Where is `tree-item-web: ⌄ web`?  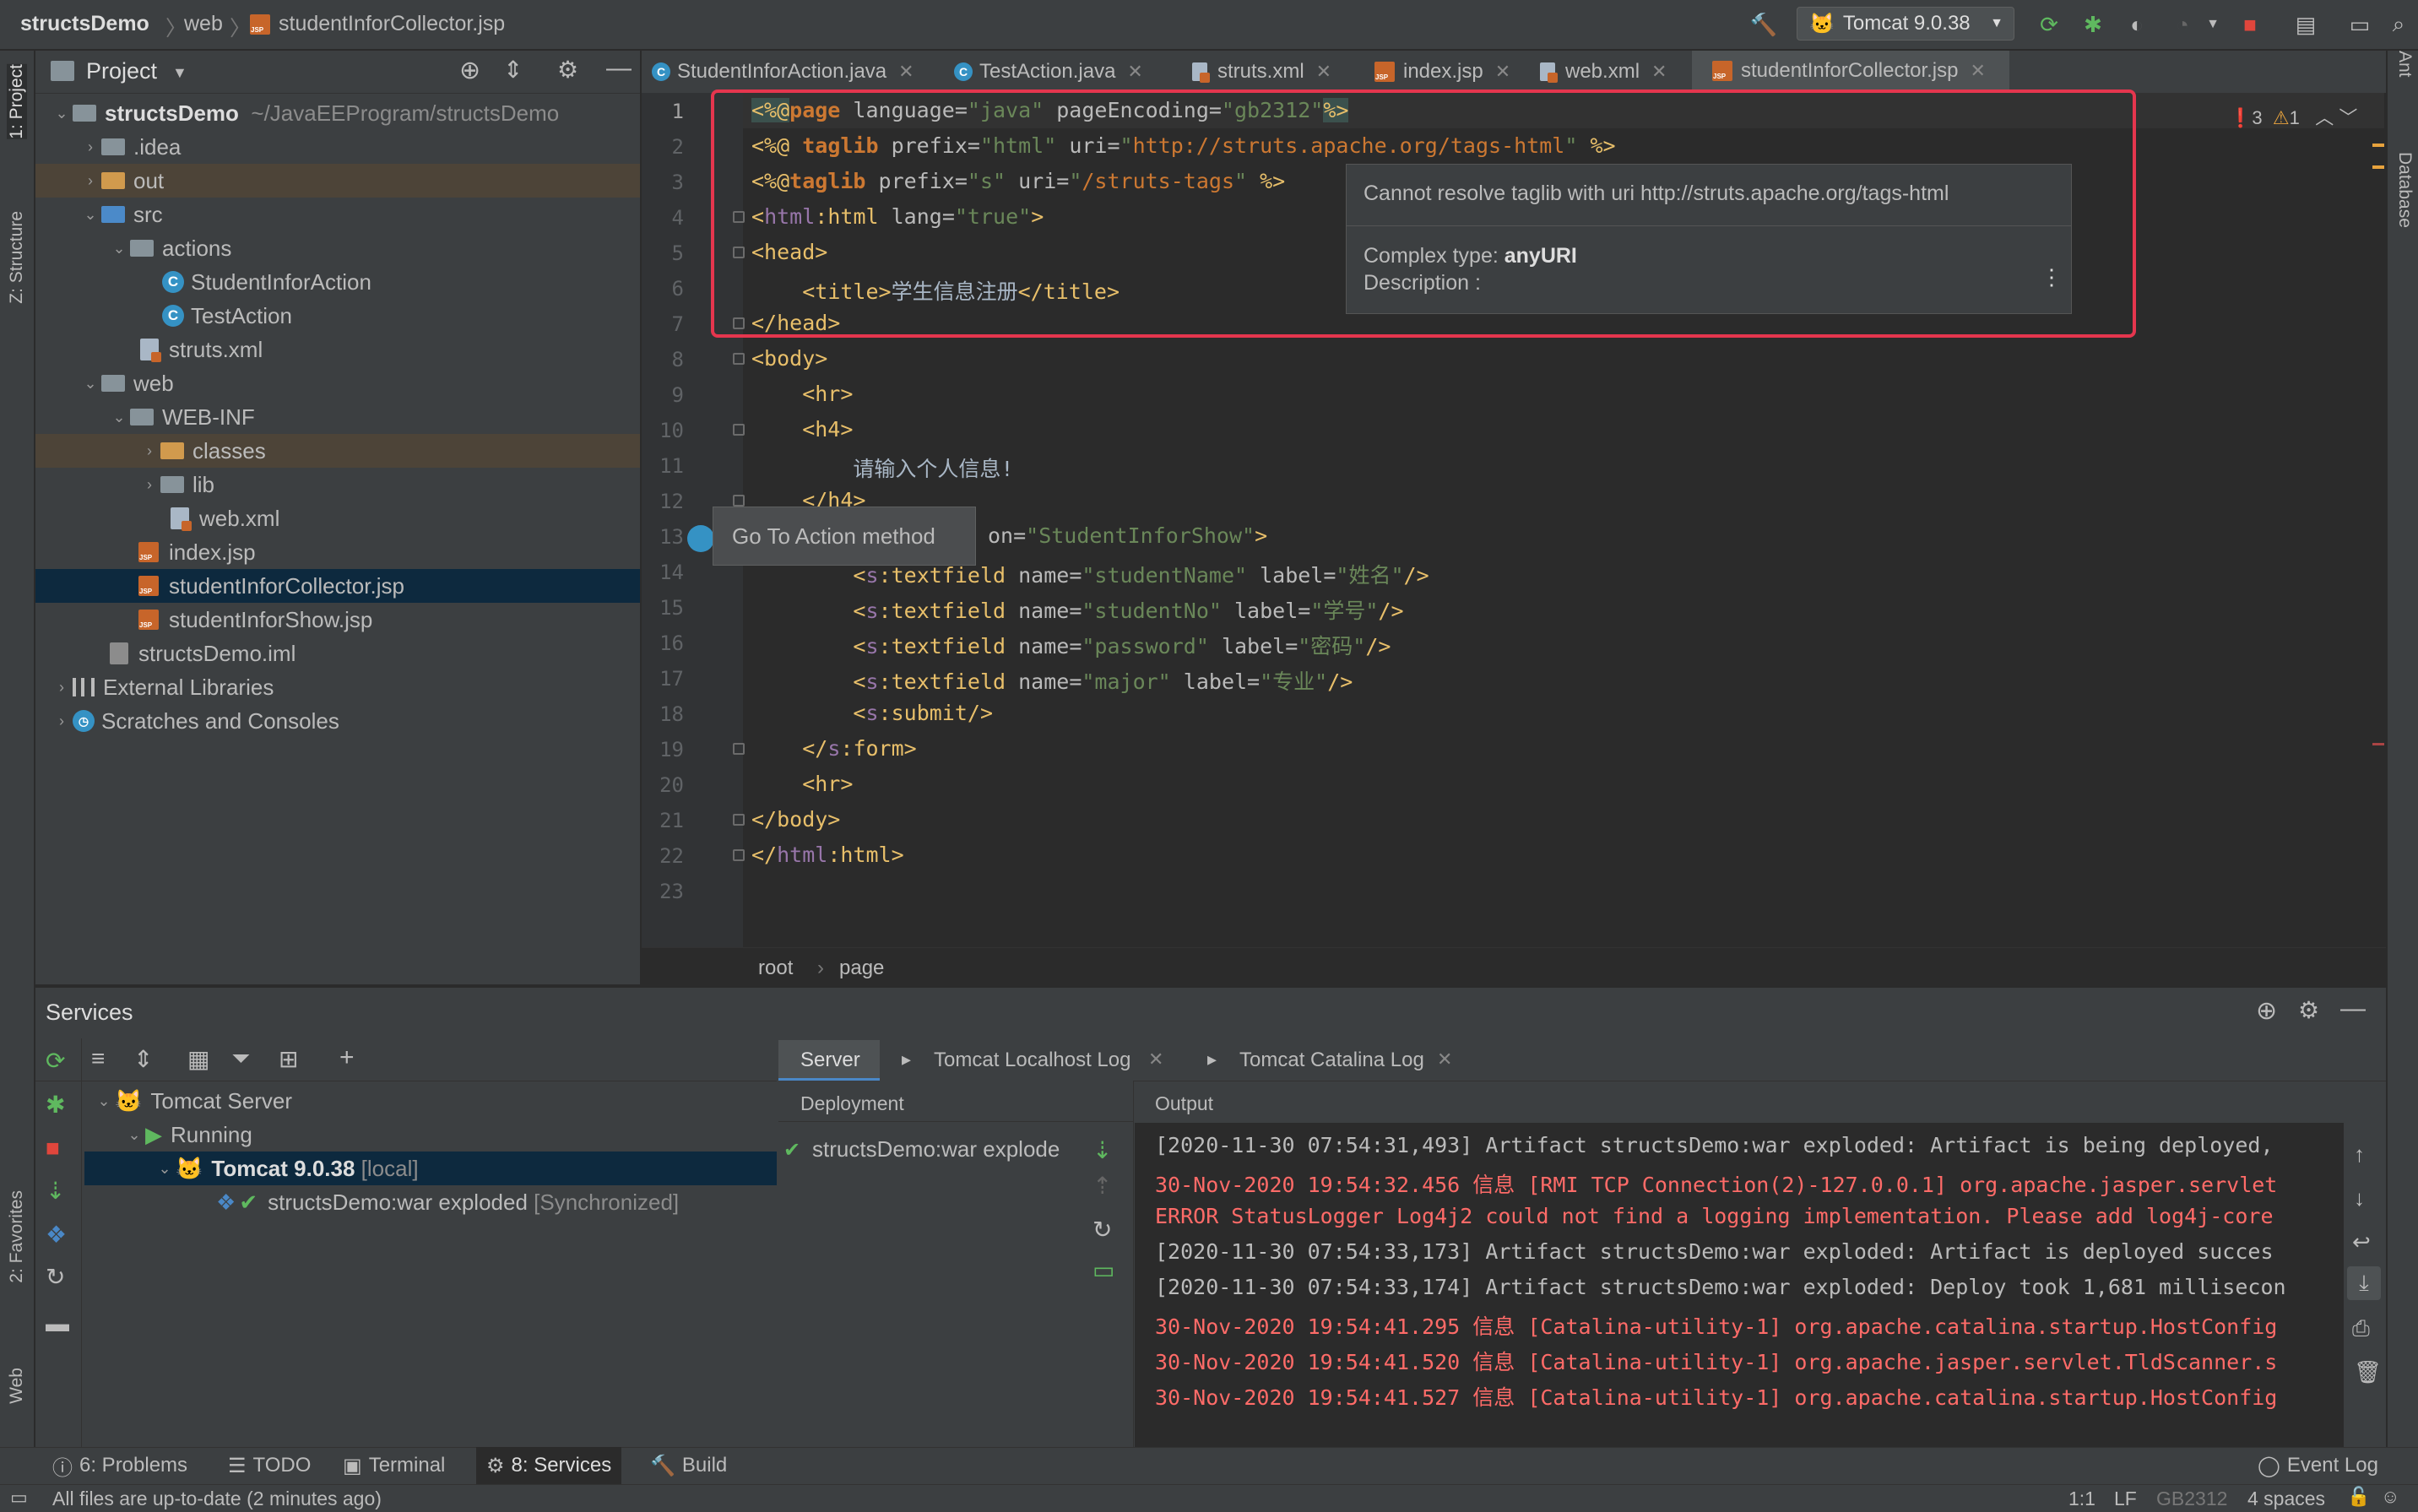
tree-item-web: ⌄ web is located at coordinates (337, 383).